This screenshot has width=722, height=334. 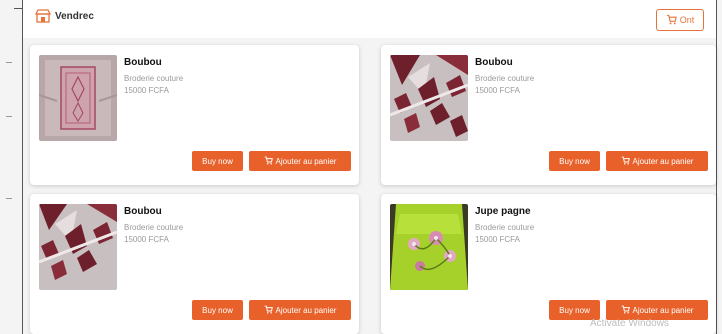 What do you see at coordinates (43, 16) in the screenshot?
I see `shop-icon` at bounding box center [43, 16].